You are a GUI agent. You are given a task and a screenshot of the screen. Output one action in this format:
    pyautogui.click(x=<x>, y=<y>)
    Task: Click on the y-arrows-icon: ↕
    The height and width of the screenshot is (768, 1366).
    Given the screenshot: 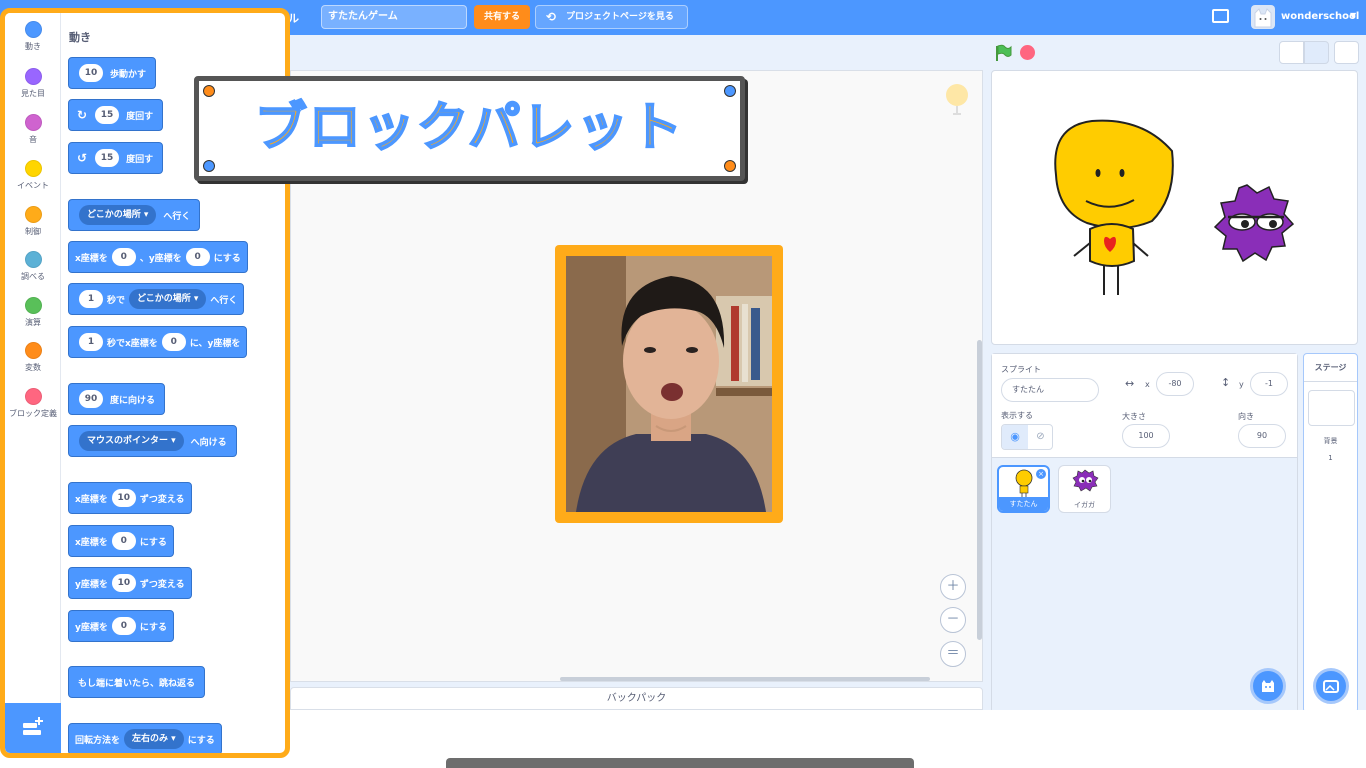 What is the action you would take?
    pyautogui.click(x=1226, y=382)
    